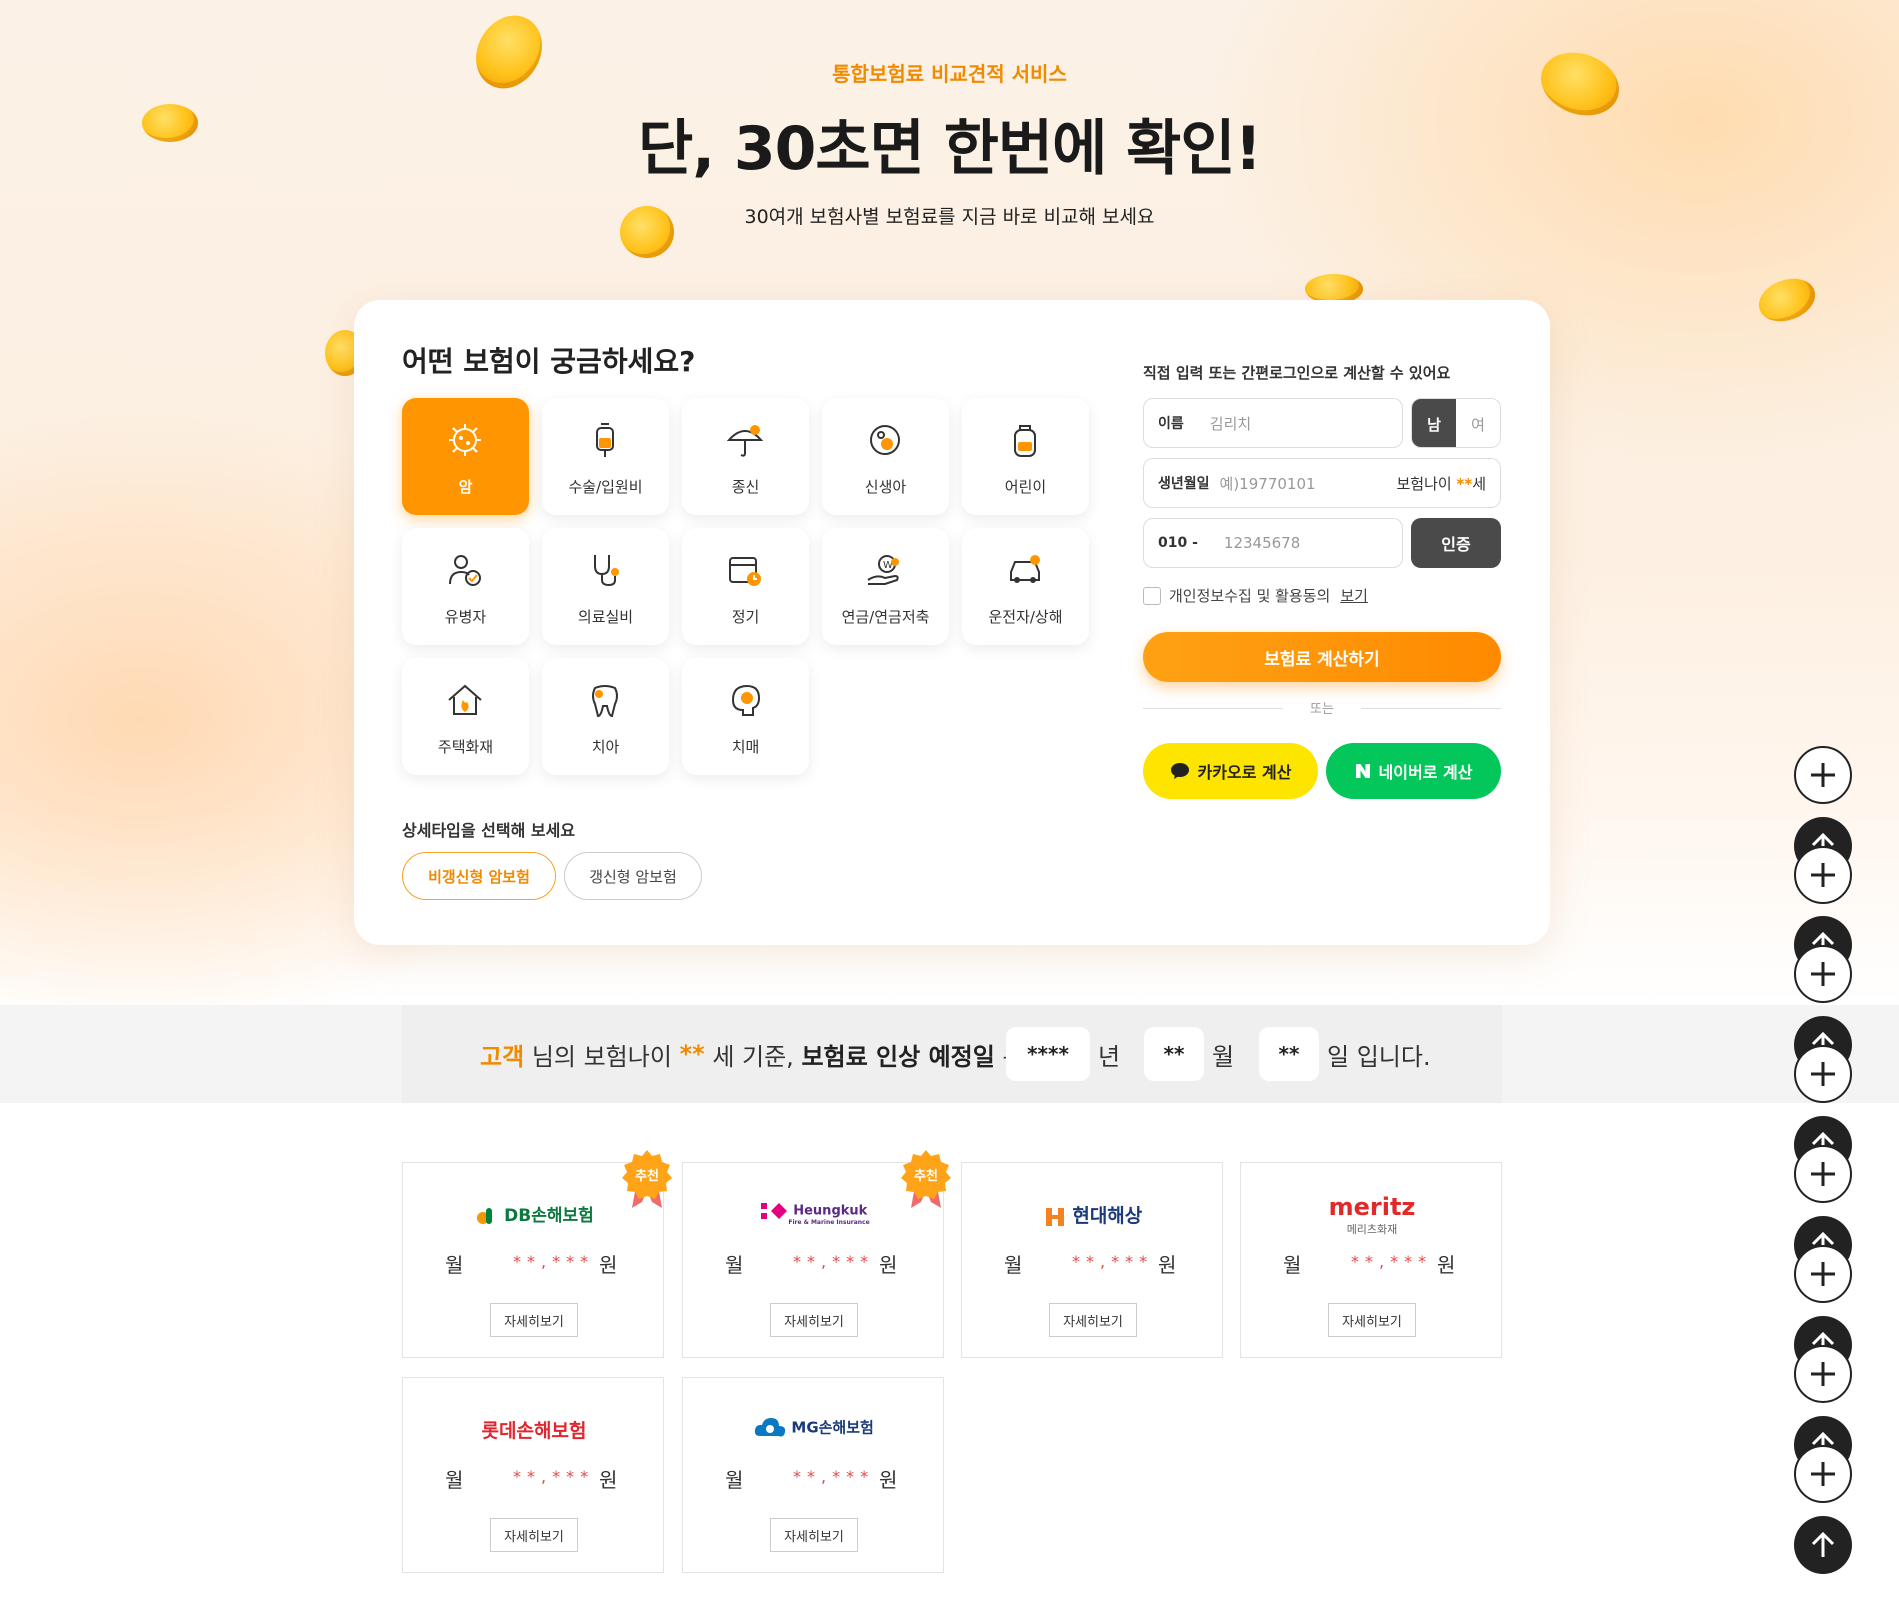 This screenshot has width=1899, height=1611. What do you see at coordinates (813, 1475) in the screenshot?
I see `insurer-card-mg: MG손해보험 월 **,*** 원 자세히보기` at bounding box center [813, 1475].